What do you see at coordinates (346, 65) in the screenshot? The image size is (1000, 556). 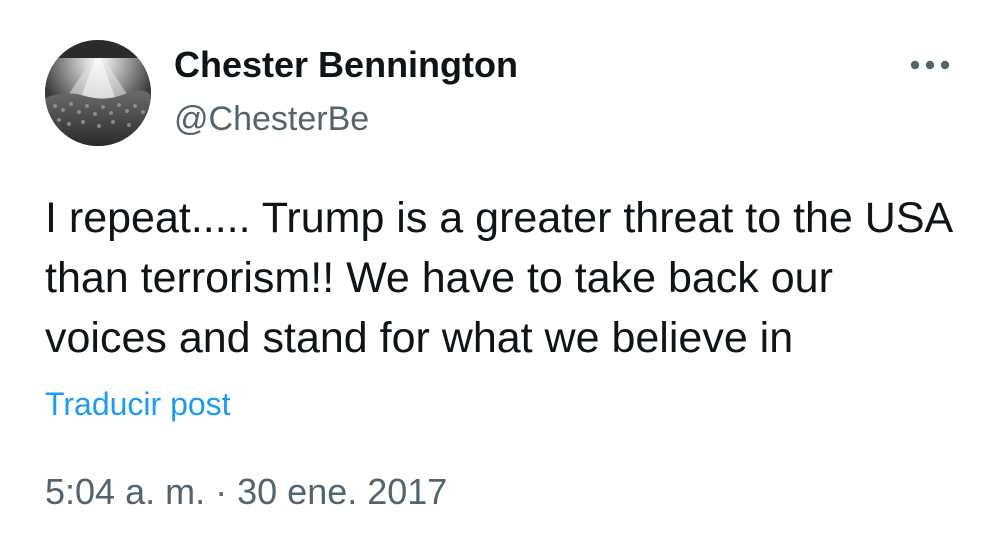 I see `author-display-name: Chester Bennington` at bounding box center [346, 65].